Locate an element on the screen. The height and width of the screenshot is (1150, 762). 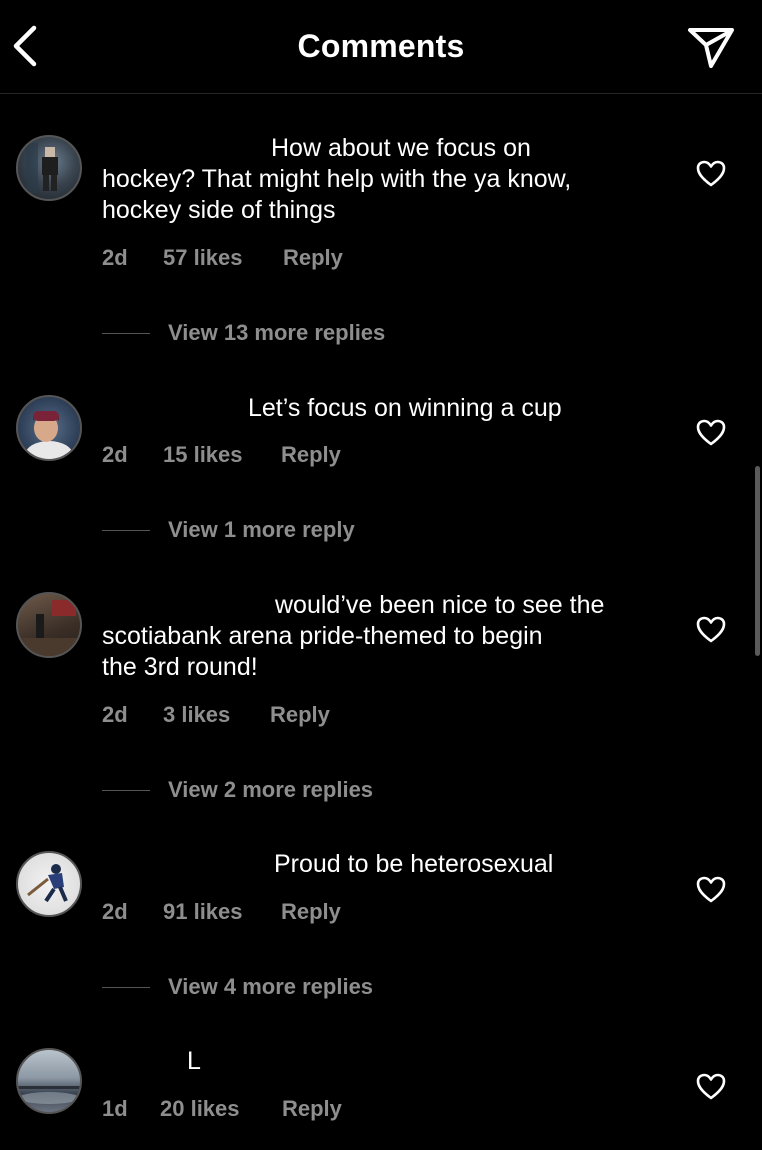
comment-line: the 3rd round! is located at coordinates (180, 667).